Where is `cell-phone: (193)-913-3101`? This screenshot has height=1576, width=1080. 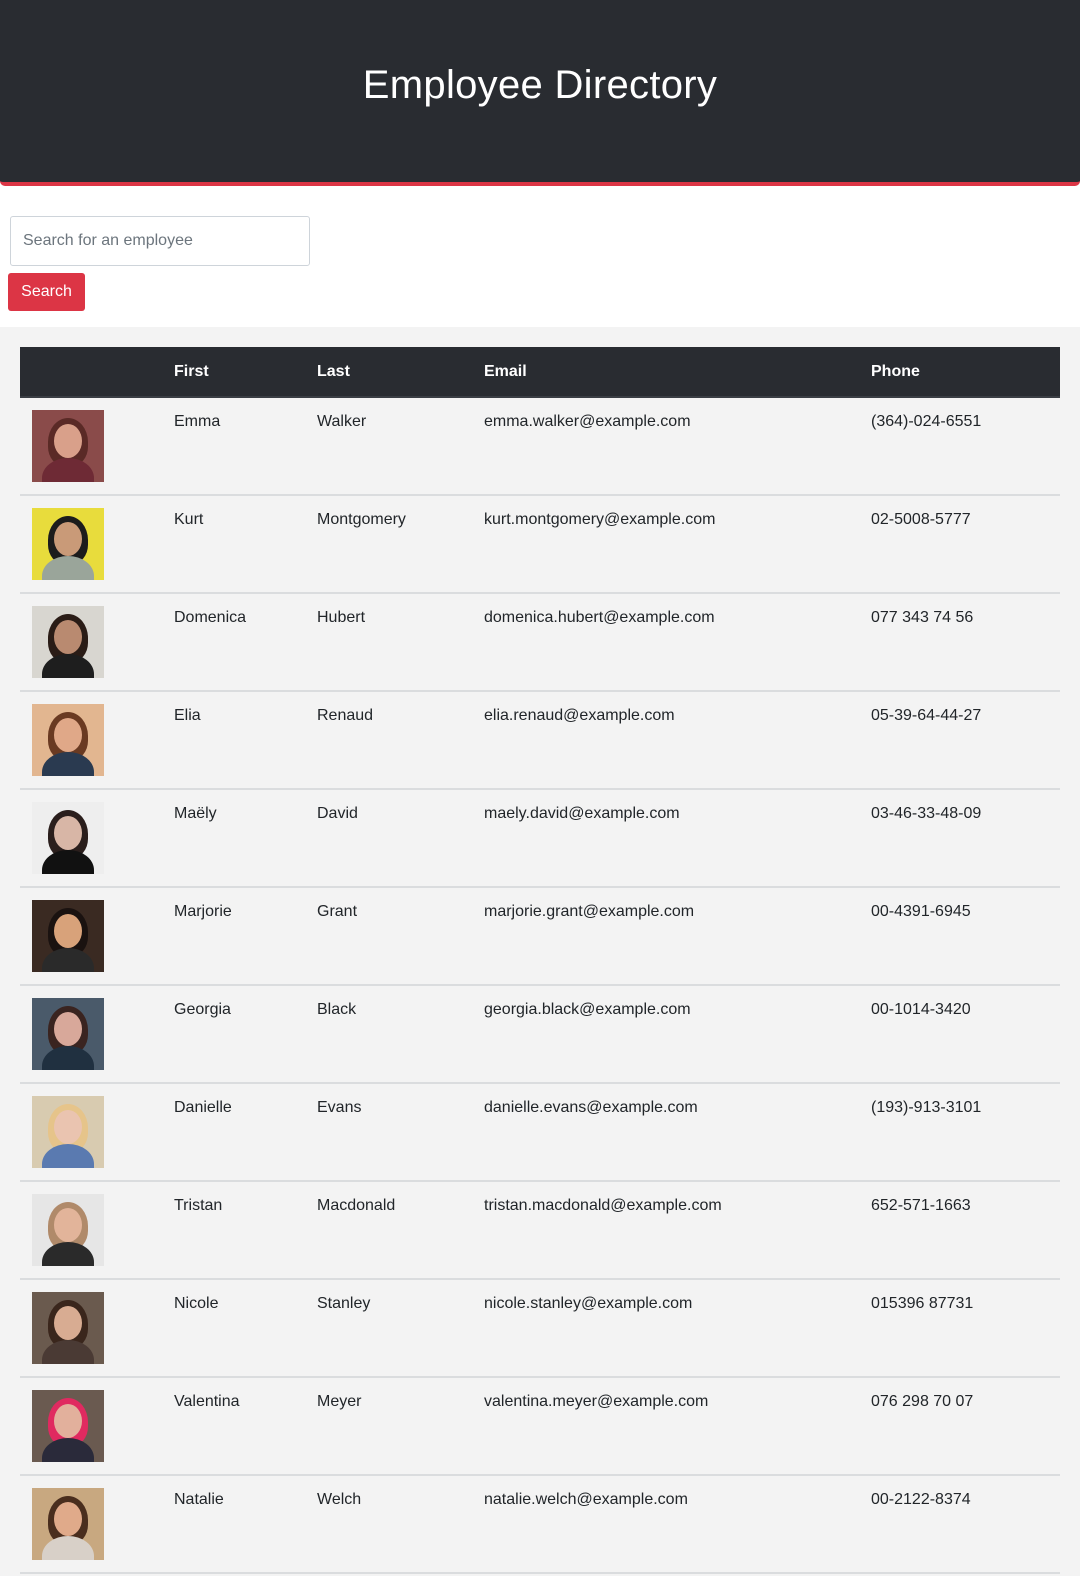
cell-phone: (193)-913-3101 is located at coordinates (965, 1132).